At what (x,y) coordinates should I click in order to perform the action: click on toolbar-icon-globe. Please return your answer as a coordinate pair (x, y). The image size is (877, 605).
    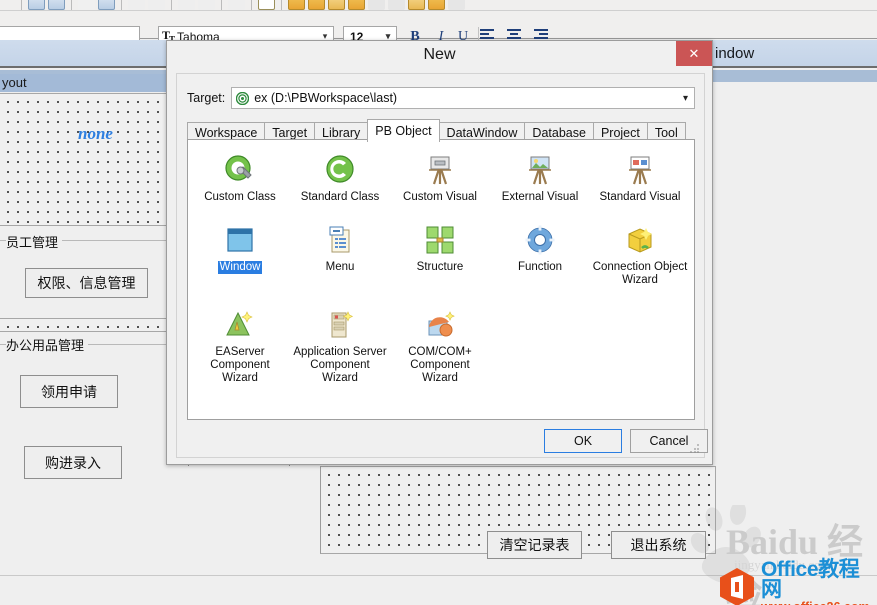
    Looking at the image, I should click on (296, 5).